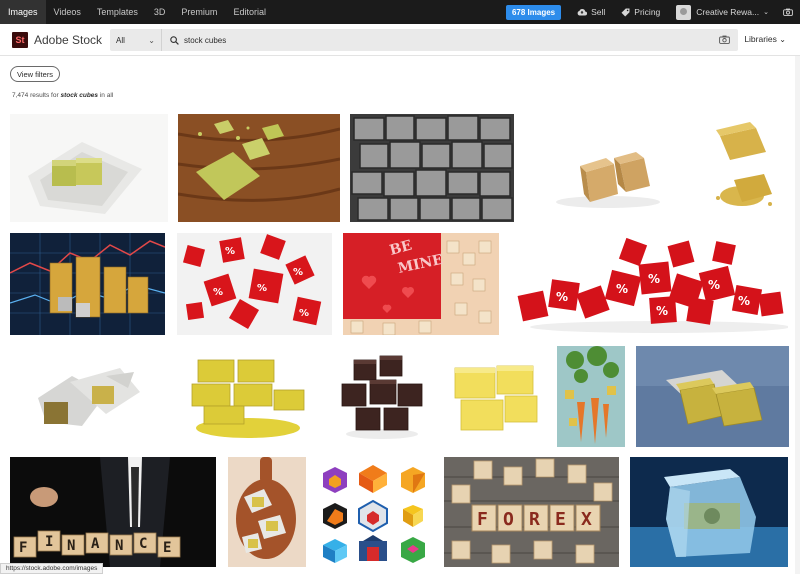 The width and height of the screenshot is (800, 574). Describe the element at coordinates (117, 12) in the screenshot. I see `tab-templates: Templates` at that location.